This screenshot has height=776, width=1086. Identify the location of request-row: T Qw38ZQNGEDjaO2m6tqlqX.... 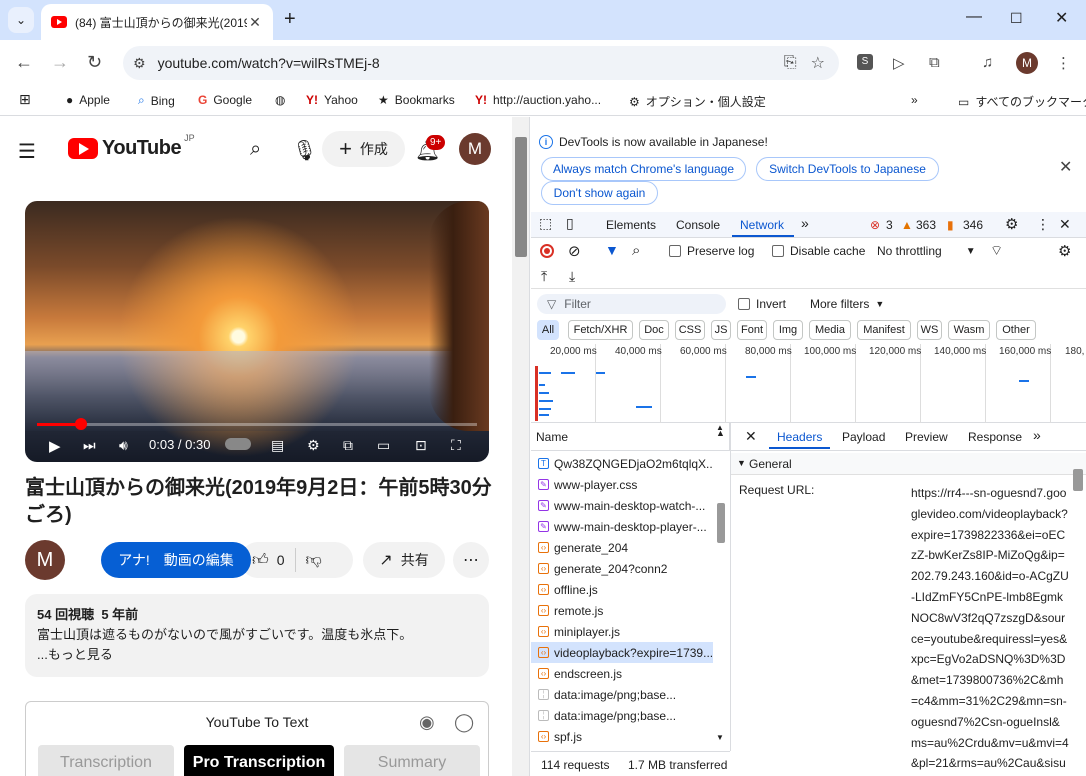
(622, 463).